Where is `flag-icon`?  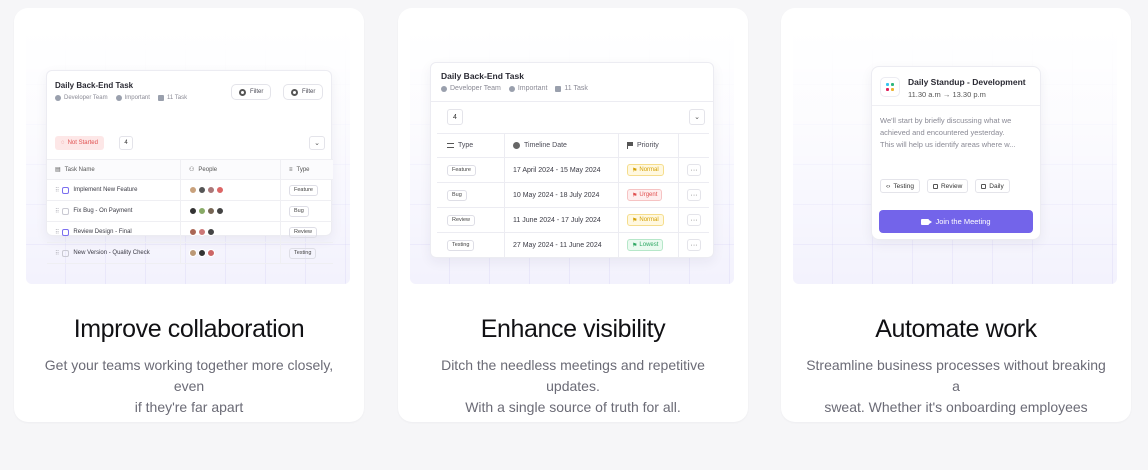
flag-icon is located at coordinates (630, 145).